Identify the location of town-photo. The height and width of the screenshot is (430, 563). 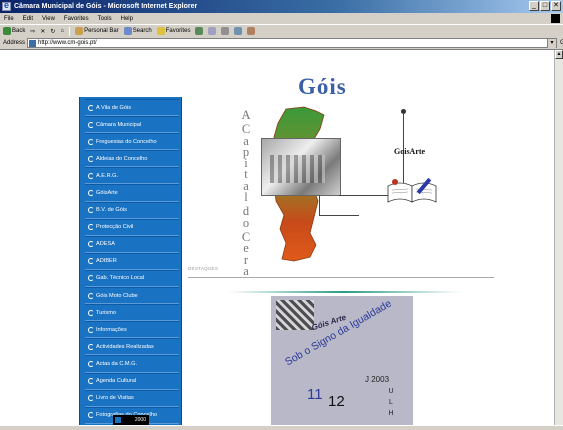
(301, 167).